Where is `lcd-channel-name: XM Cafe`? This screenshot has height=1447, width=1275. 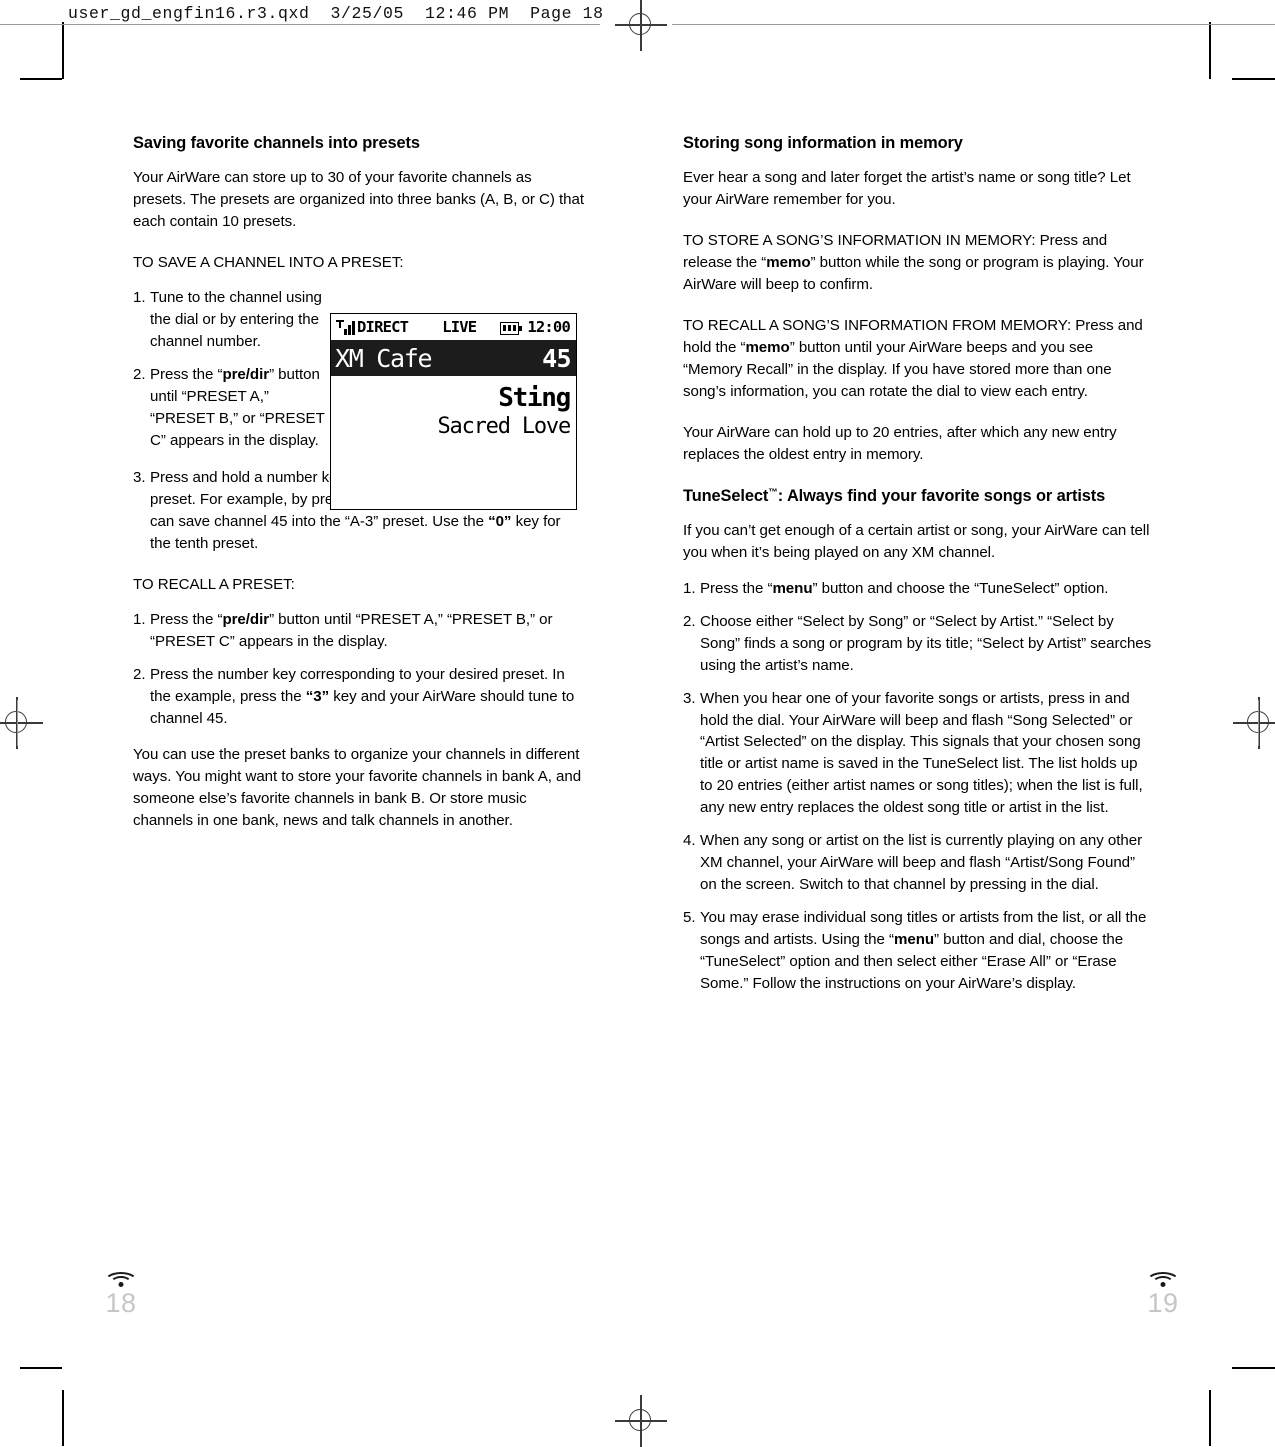 lcd-channel-name: XM Cafe is located at coordinates (384, 358).